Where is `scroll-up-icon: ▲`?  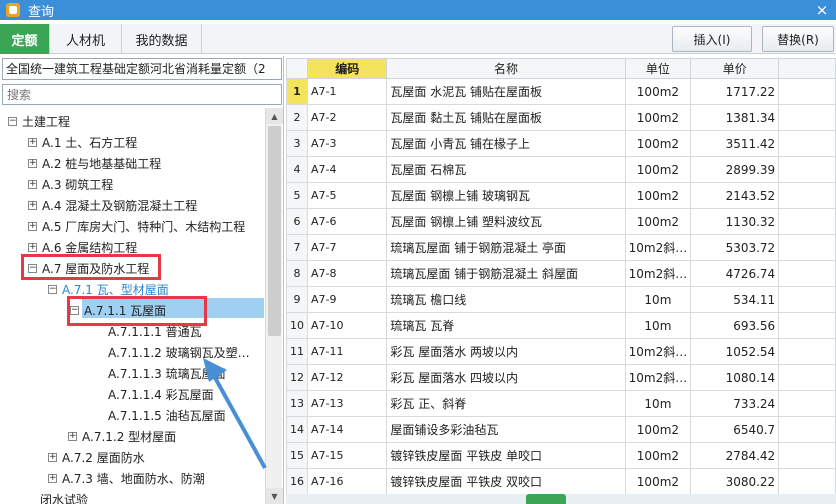 scroll-up-icon: ▲ is located at coordinates (274, 116).